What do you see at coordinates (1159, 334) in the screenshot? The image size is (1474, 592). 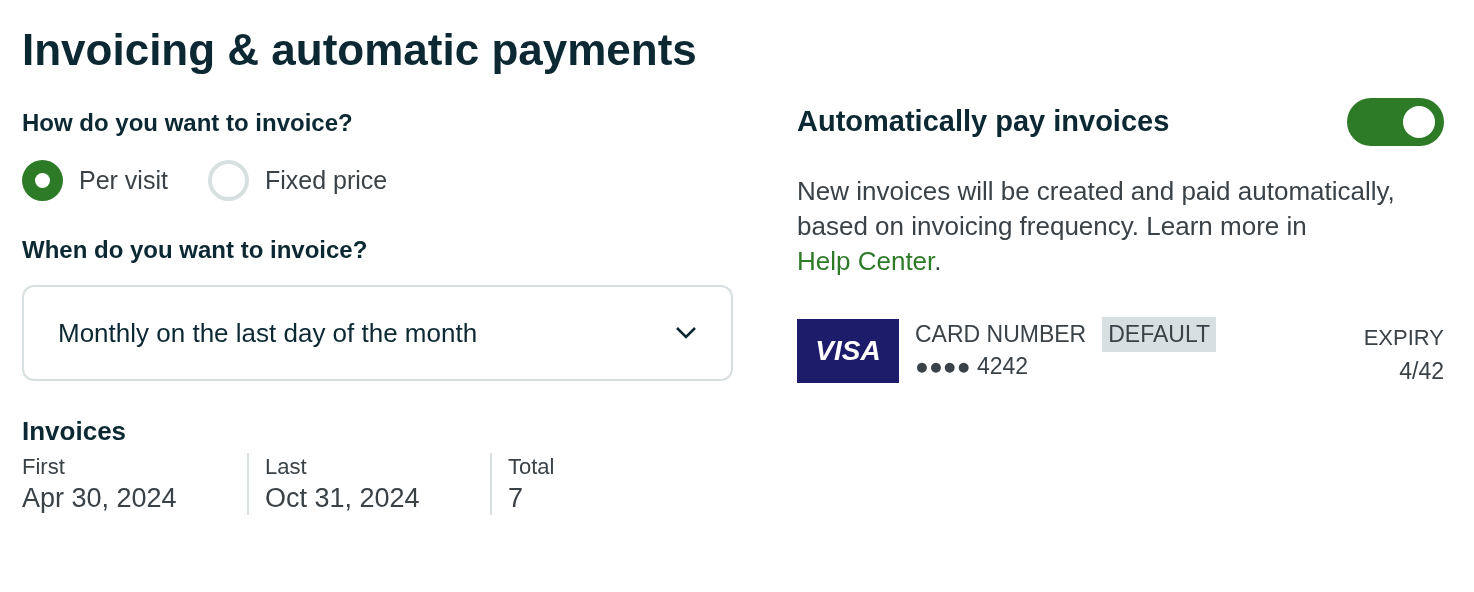 I see `default-badge: DEFAULT` at bounding box center [1159, 334].